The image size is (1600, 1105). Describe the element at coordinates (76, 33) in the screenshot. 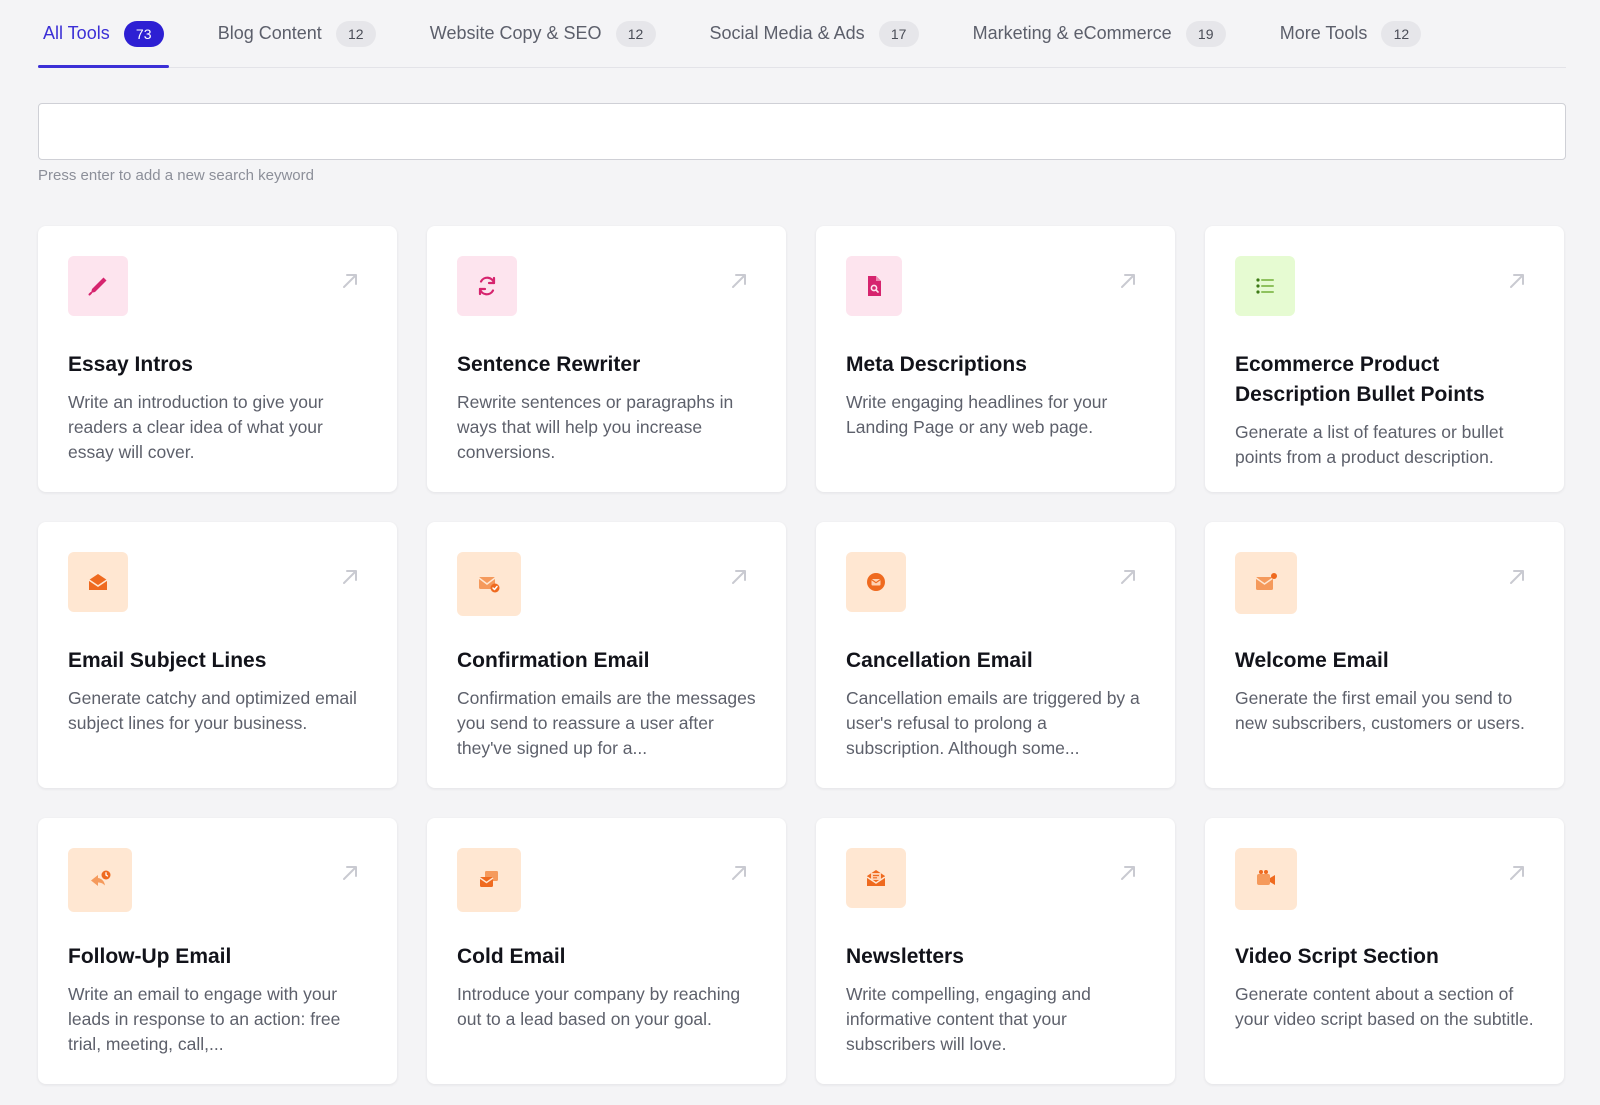

I see `tab-label: All Tools` at that location.